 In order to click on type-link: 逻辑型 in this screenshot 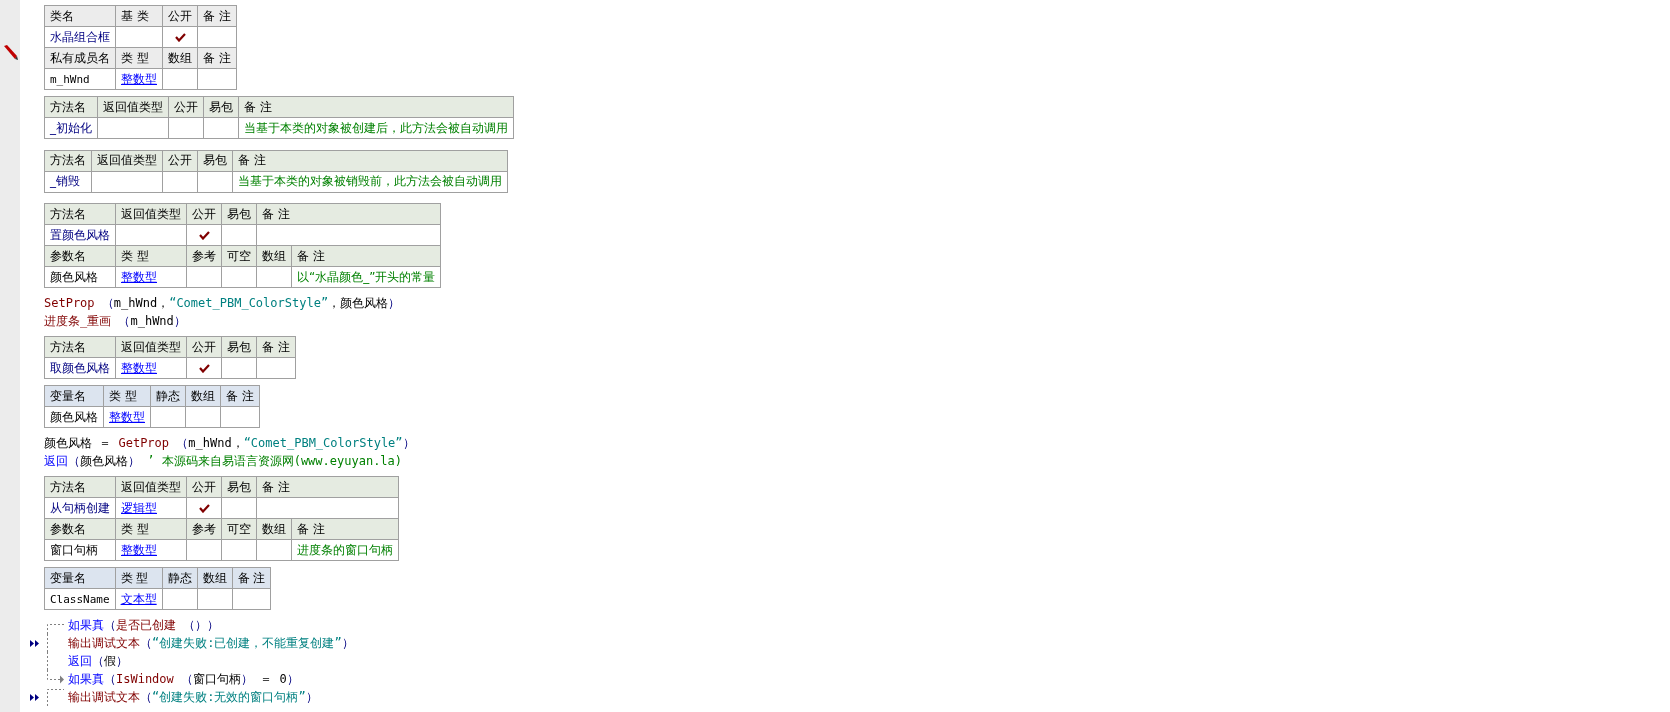, I will do `click(151, 508)`.